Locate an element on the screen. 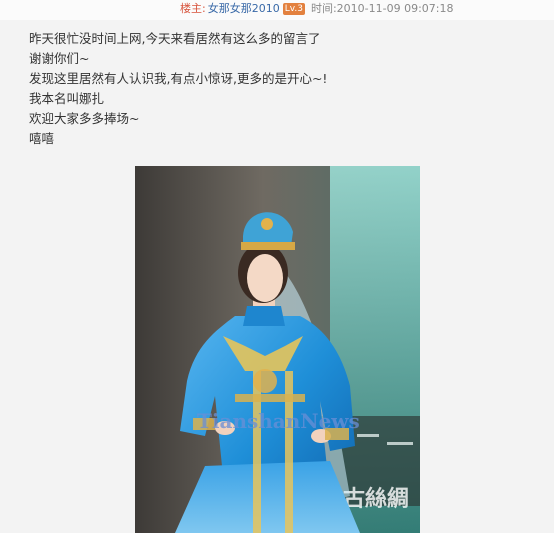 Image resolution: width=554 pixels, height=533 pixels. poster-label: 楼主: is located at coordinates (193, 8).